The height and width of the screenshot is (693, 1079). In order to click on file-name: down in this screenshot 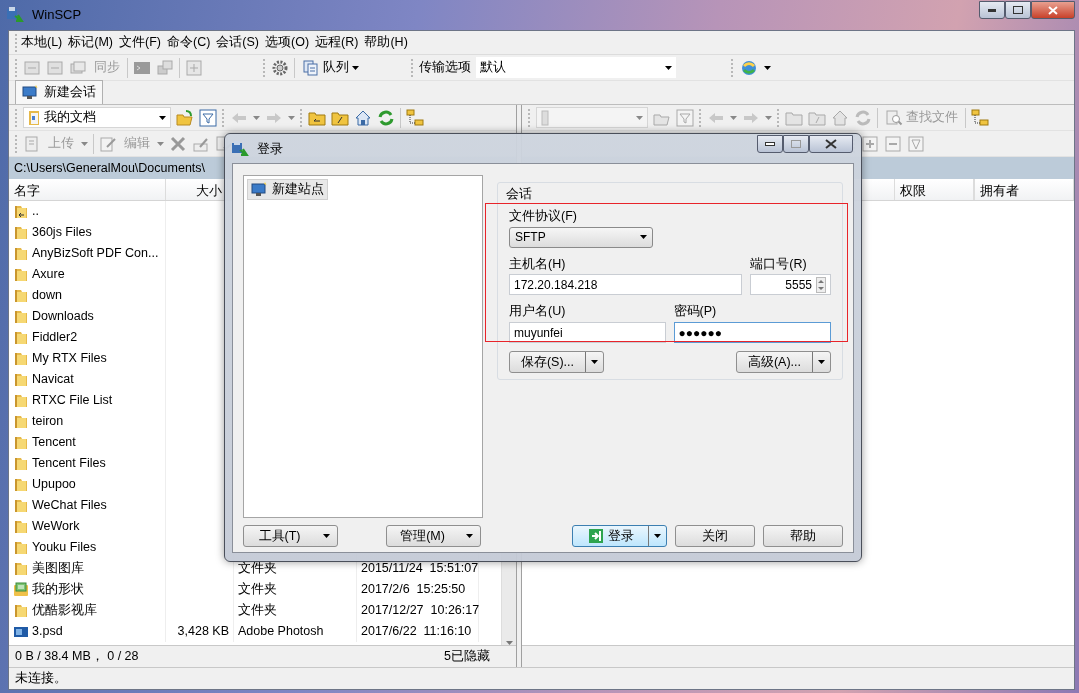, I will do `click(47, 295)`.